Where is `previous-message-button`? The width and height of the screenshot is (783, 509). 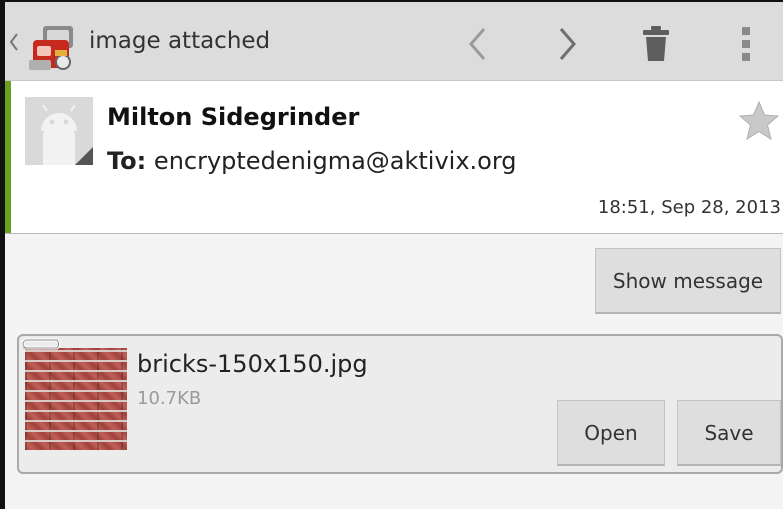
previous-message-button is located at coordinates (477, 44).